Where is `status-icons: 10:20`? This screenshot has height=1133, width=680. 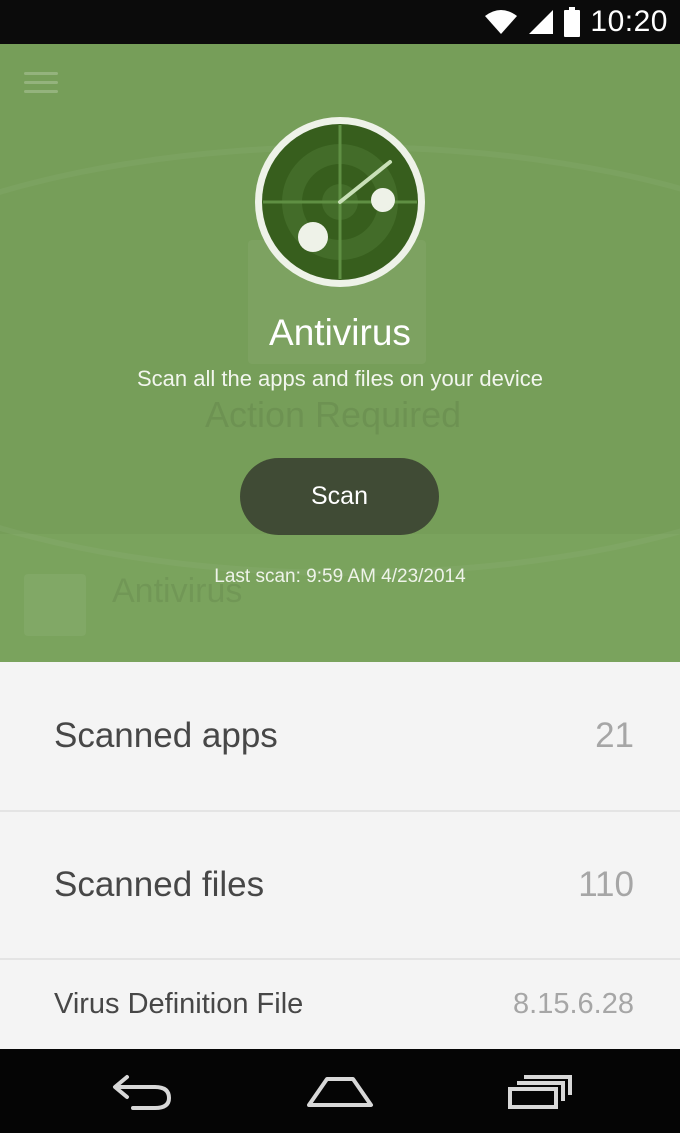
status-icons: 10:20 is located at coordinates (576, 21).